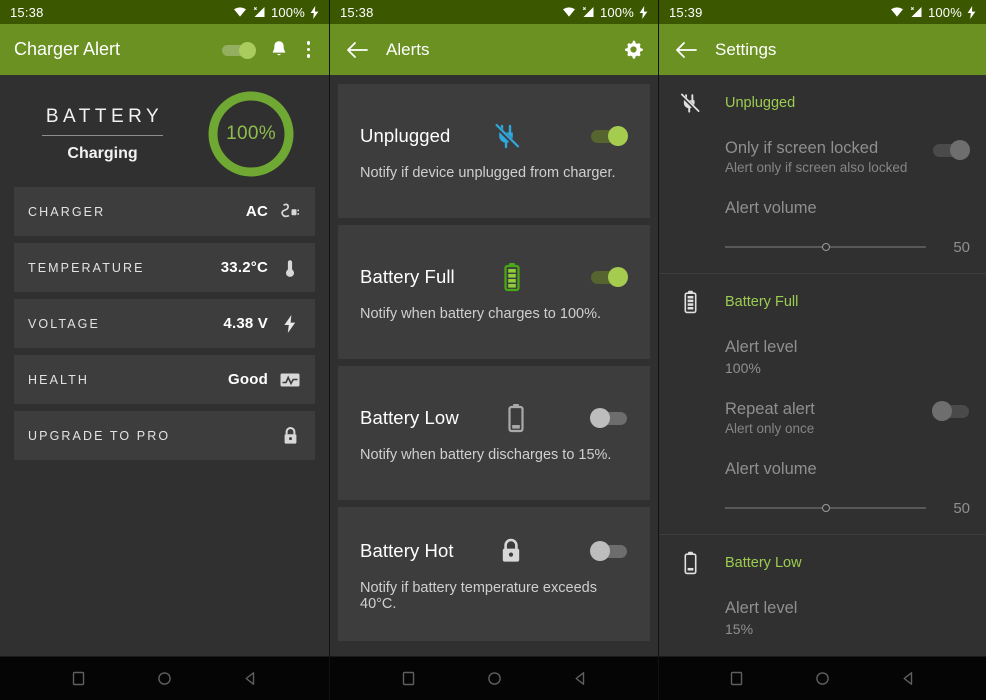 This screenshot has width=986, height=700. I want to click on alert-description: Notify when battery discharges to 15%., so click(486, 454).